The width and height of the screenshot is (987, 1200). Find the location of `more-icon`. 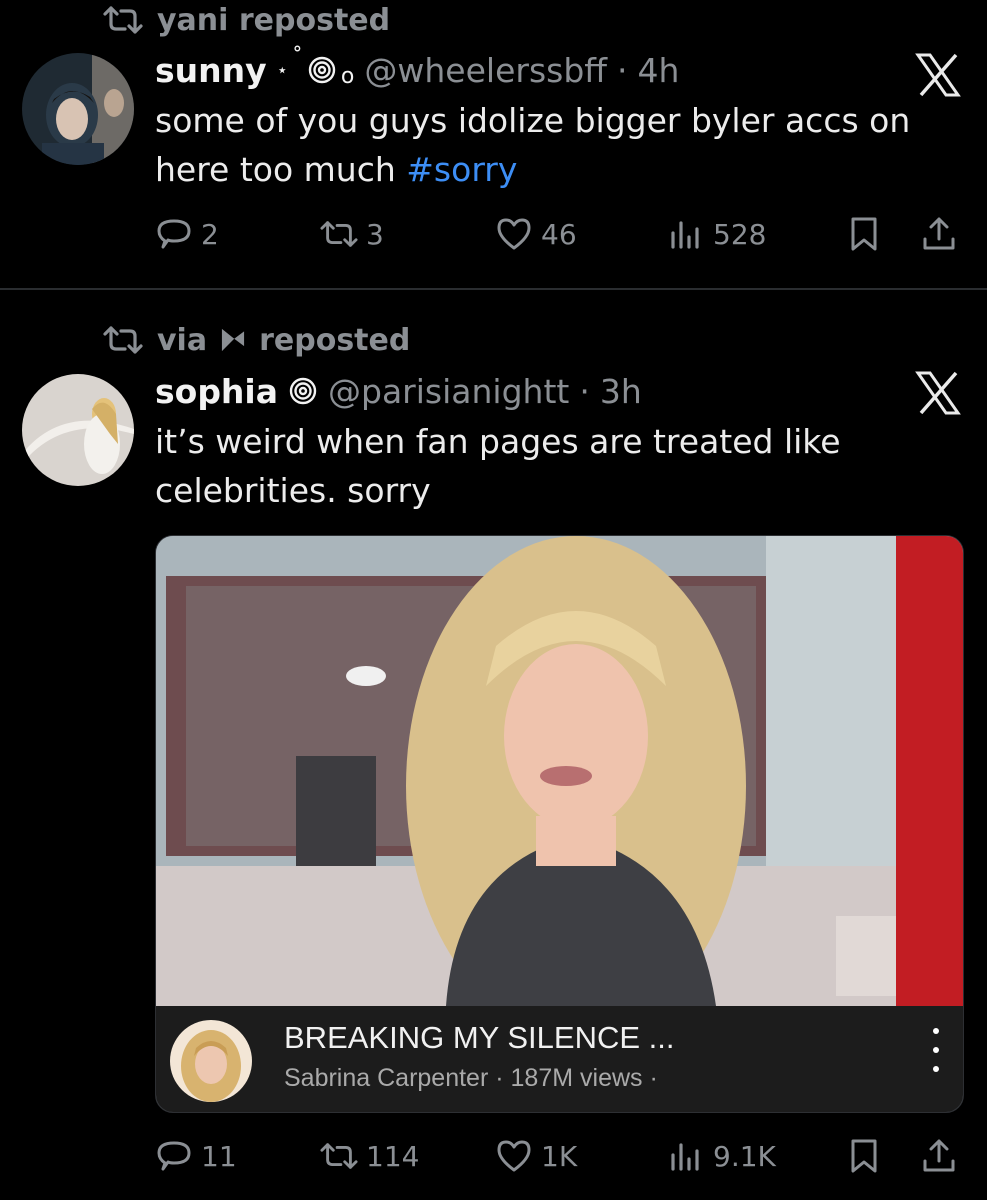

more-icon is located at coordinates (936, 1050).